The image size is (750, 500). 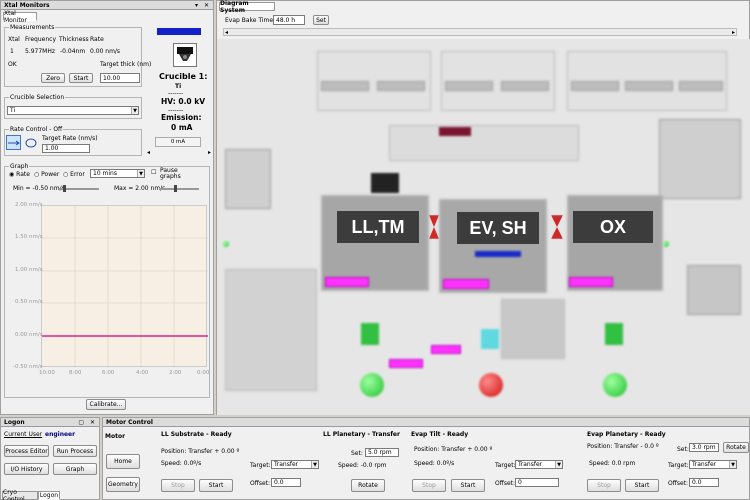 I want to click on ll-substrate-speed: Speed: 0.0º/s, so click(x=181, y=463).